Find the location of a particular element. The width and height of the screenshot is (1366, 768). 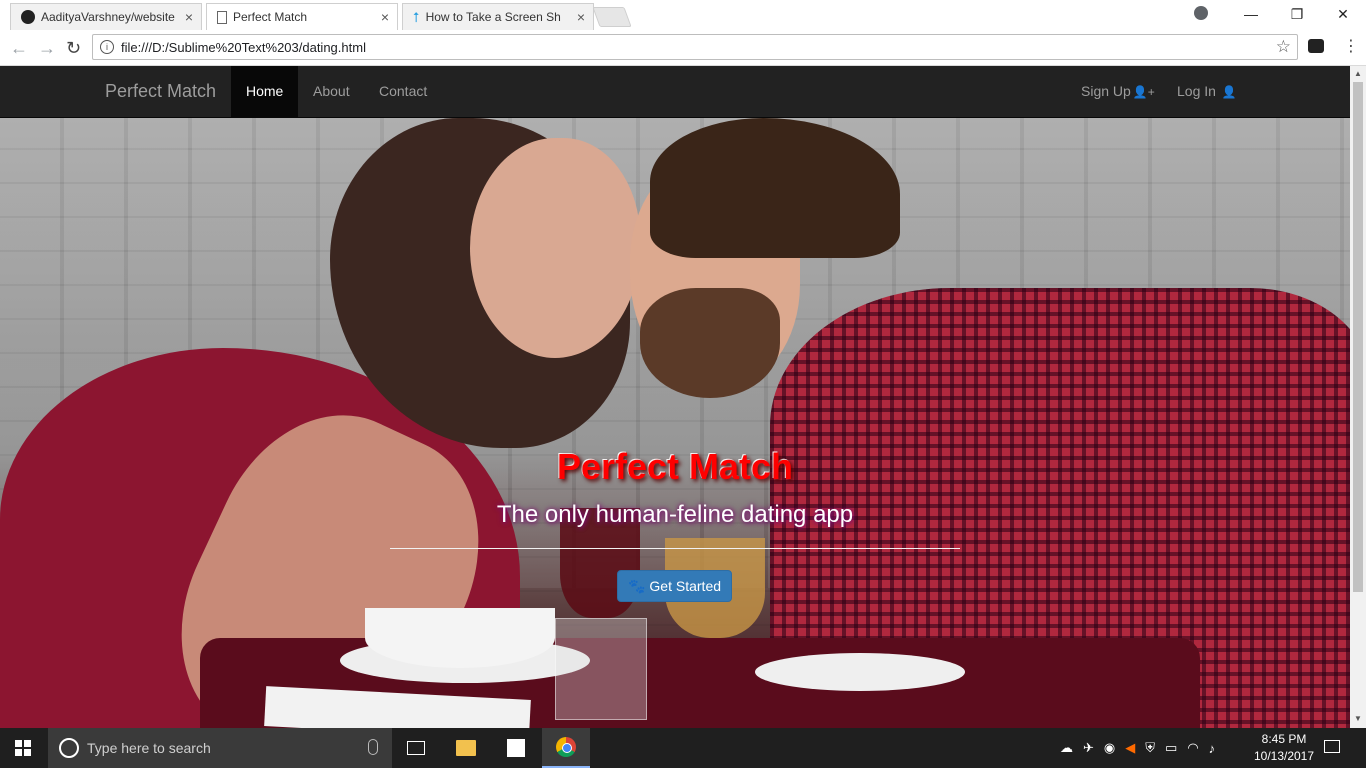

user-plus-icon: 👤+ is located at coordinates (1143, 92).